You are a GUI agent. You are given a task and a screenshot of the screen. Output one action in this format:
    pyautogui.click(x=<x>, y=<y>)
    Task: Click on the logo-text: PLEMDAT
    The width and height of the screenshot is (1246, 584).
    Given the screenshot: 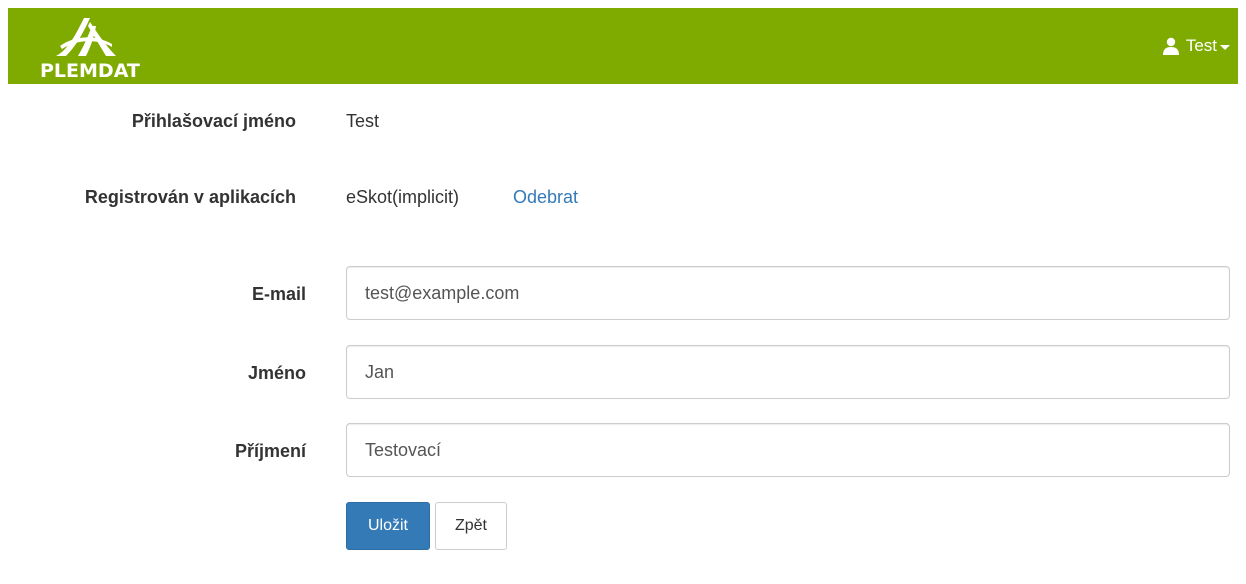 What is the action you would take?
    pyautogui.click(x=90, y=71)
    